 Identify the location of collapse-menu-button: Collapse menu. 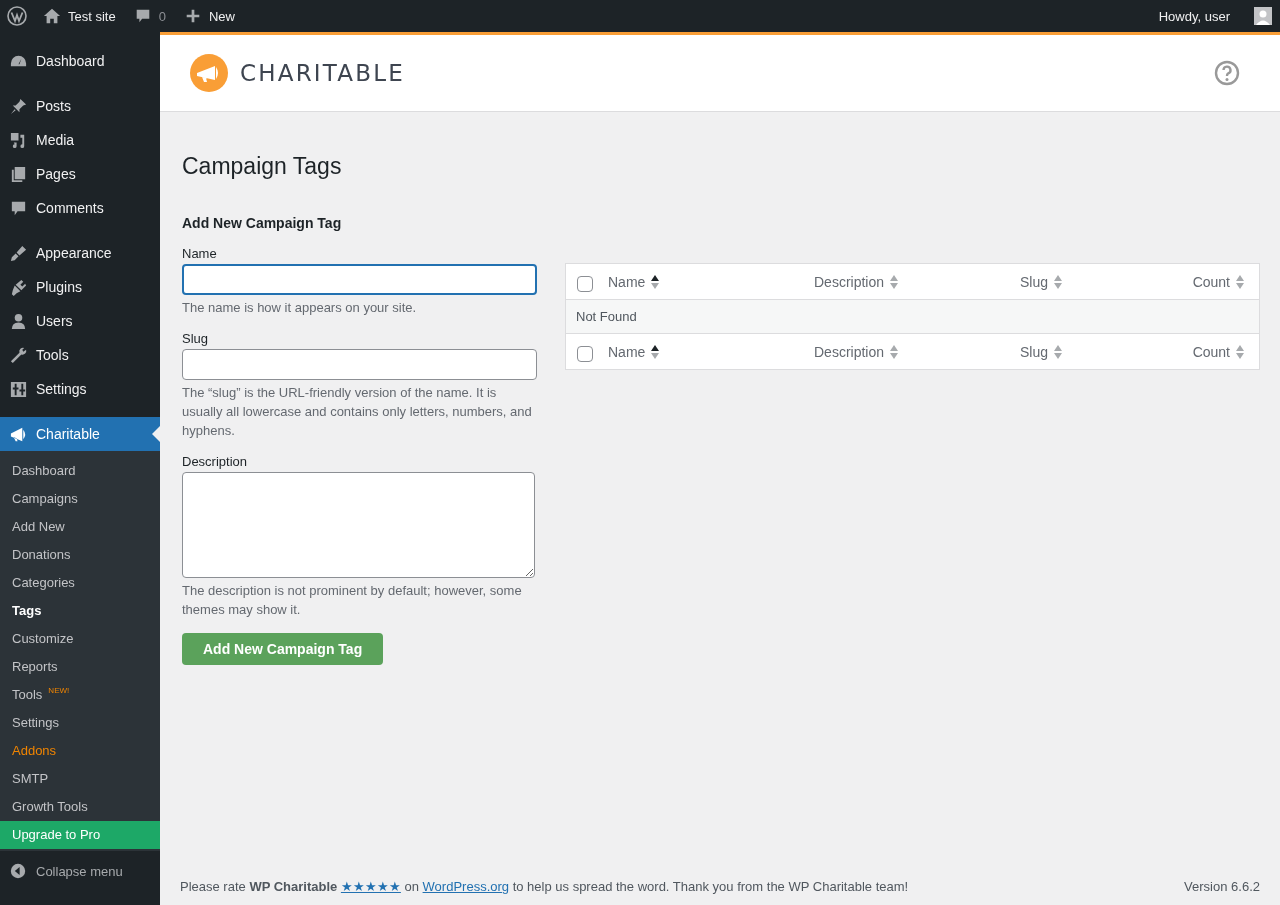
(80, 865).